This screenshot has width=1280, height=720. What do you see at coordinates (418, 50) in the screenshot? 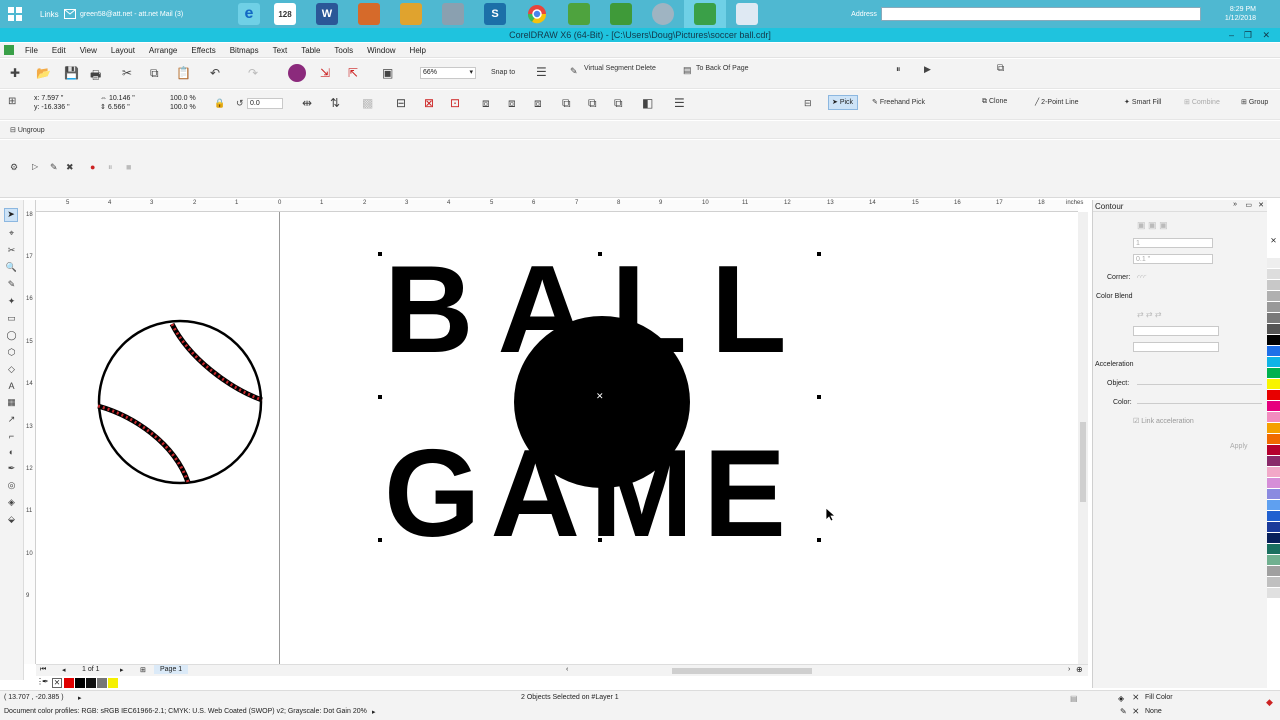
I see `menu-help: Help` at bounding box center [418, 50].